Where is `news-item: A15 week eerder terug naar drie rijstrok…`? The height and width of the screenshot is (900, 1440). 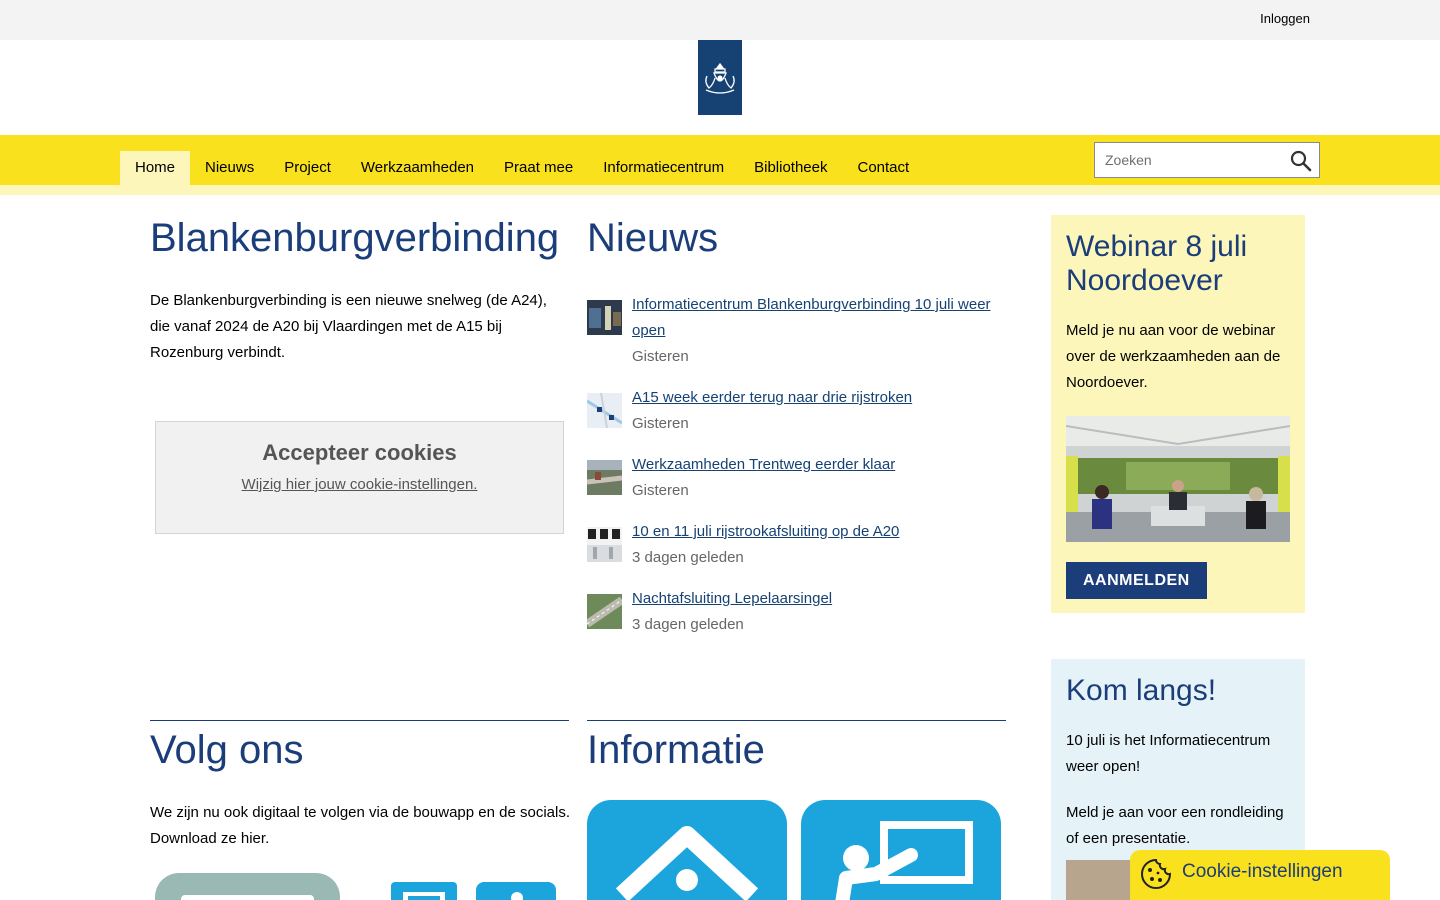
news-item: A15 week eerder terug naar drie rijstrok… is located at coordinates (797, 411).